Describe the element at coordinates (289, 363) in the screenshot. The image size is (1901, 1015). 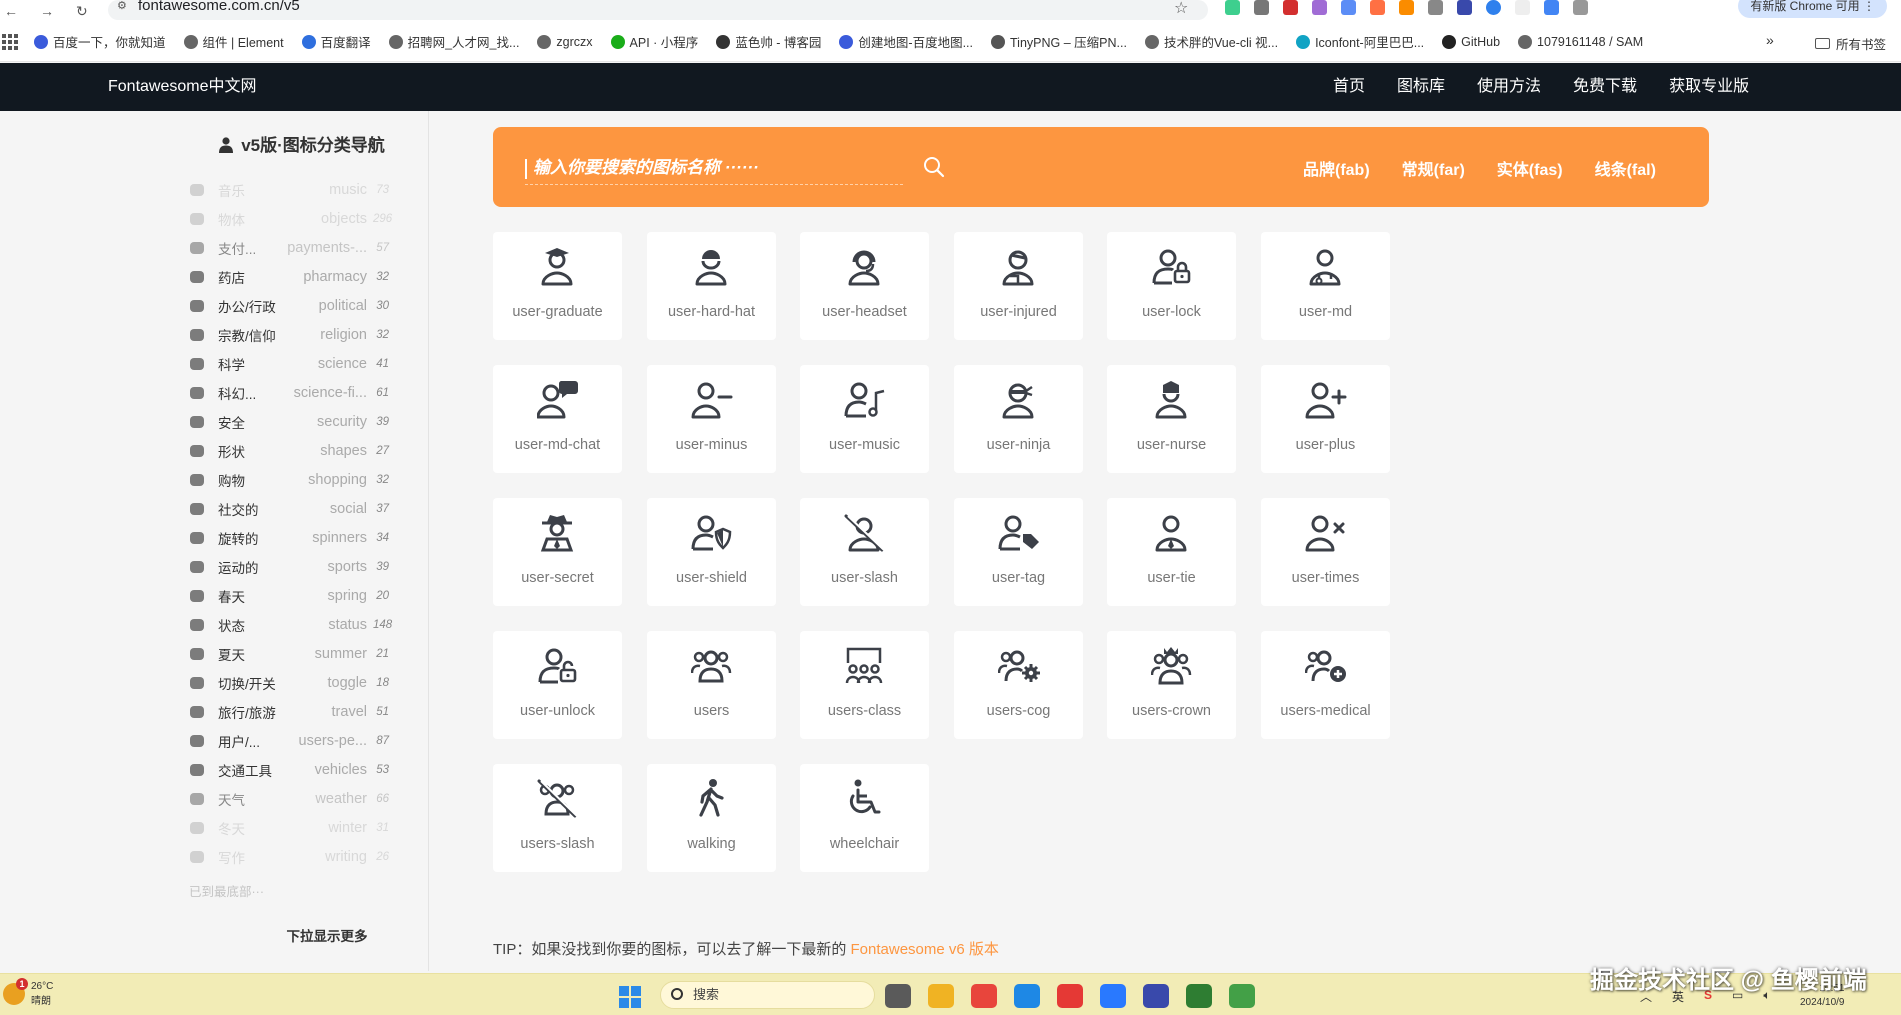
I see `category-item-science: 科学 science 41` at that location.